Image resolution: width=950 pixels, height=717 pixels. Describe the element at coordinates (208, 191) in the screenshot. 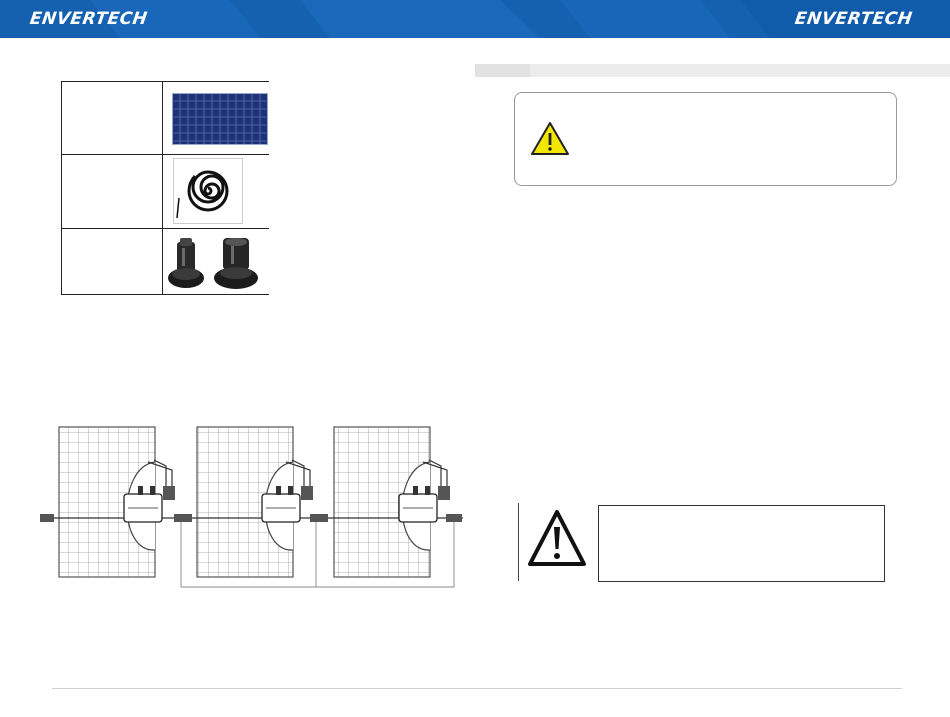

I see `coiled-cable-icon` at that location.